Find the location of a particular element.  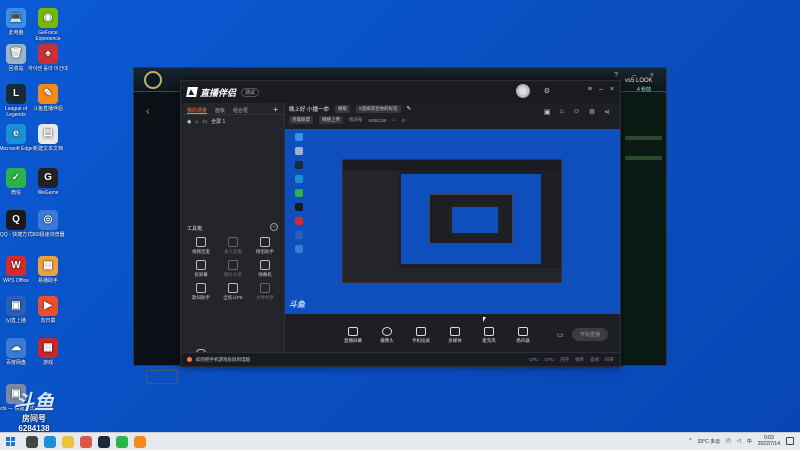

upload-tag: 网络上传 is located at coordinates (331, 120).